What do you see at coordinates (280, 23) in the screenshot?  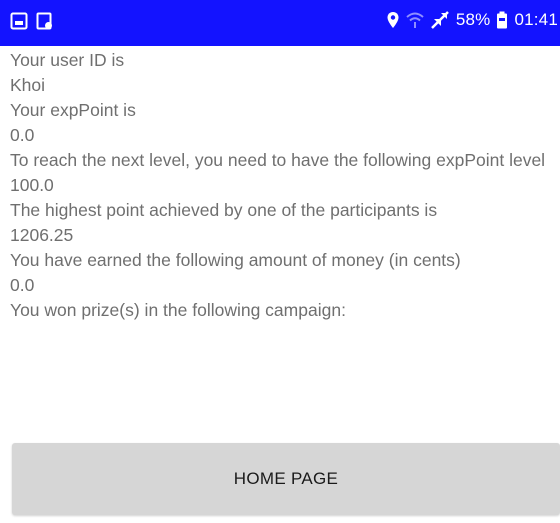 I see `status-bar: 58% 01:41` at bounding box center [280, 23].